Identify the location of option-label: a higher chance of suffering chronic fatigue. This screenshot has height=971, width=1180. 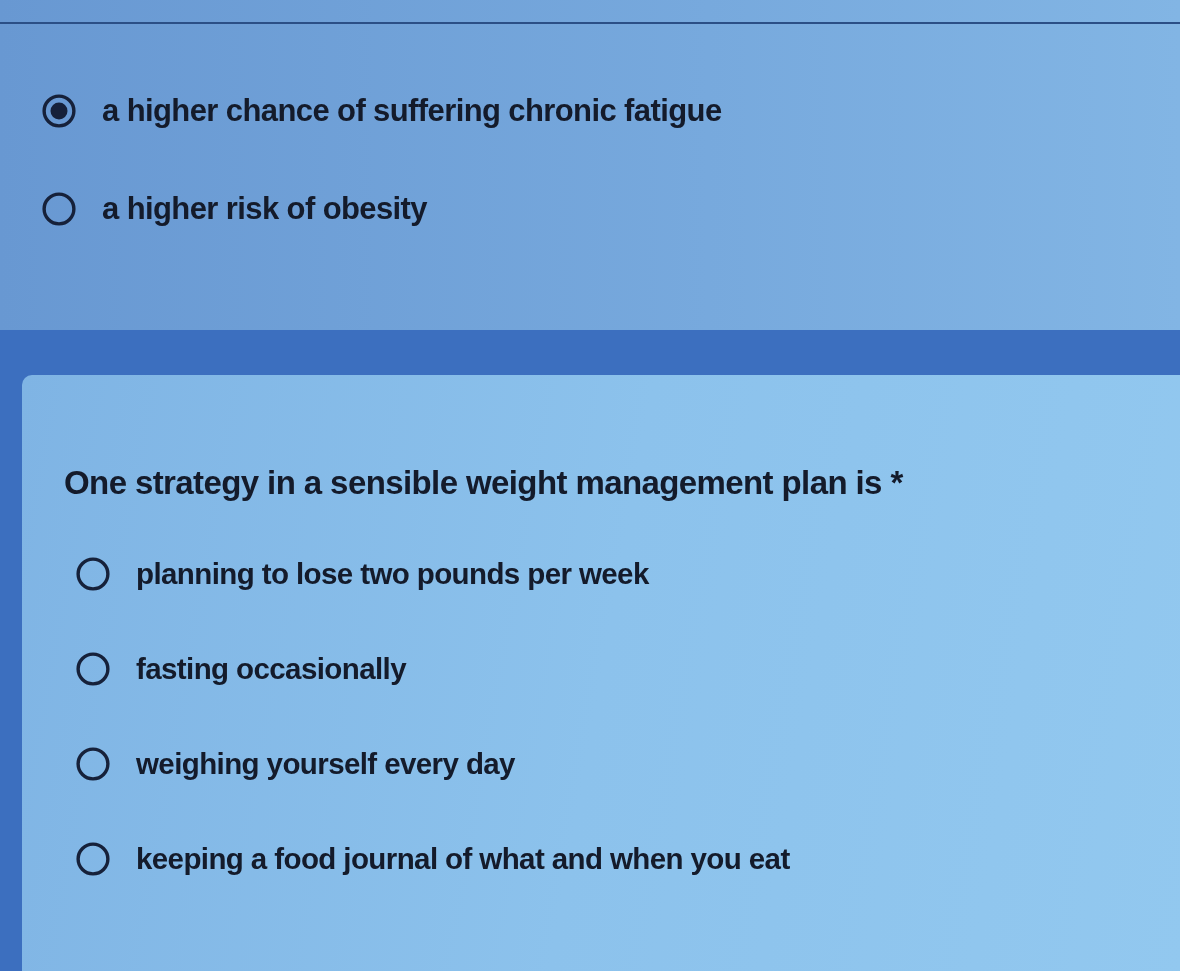
(412, 111).